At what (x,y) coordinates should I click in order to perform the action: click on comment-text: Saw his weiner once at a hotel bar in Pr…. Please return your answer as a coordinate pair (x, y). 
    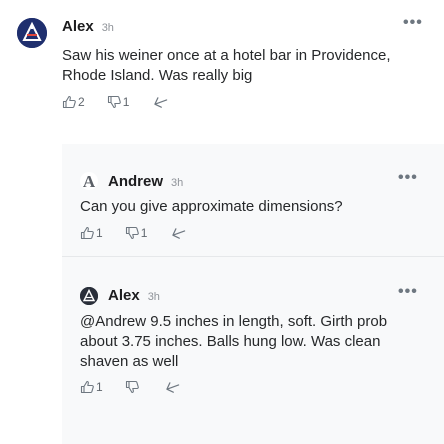
    Looking at the image, I should click on (226, 65).